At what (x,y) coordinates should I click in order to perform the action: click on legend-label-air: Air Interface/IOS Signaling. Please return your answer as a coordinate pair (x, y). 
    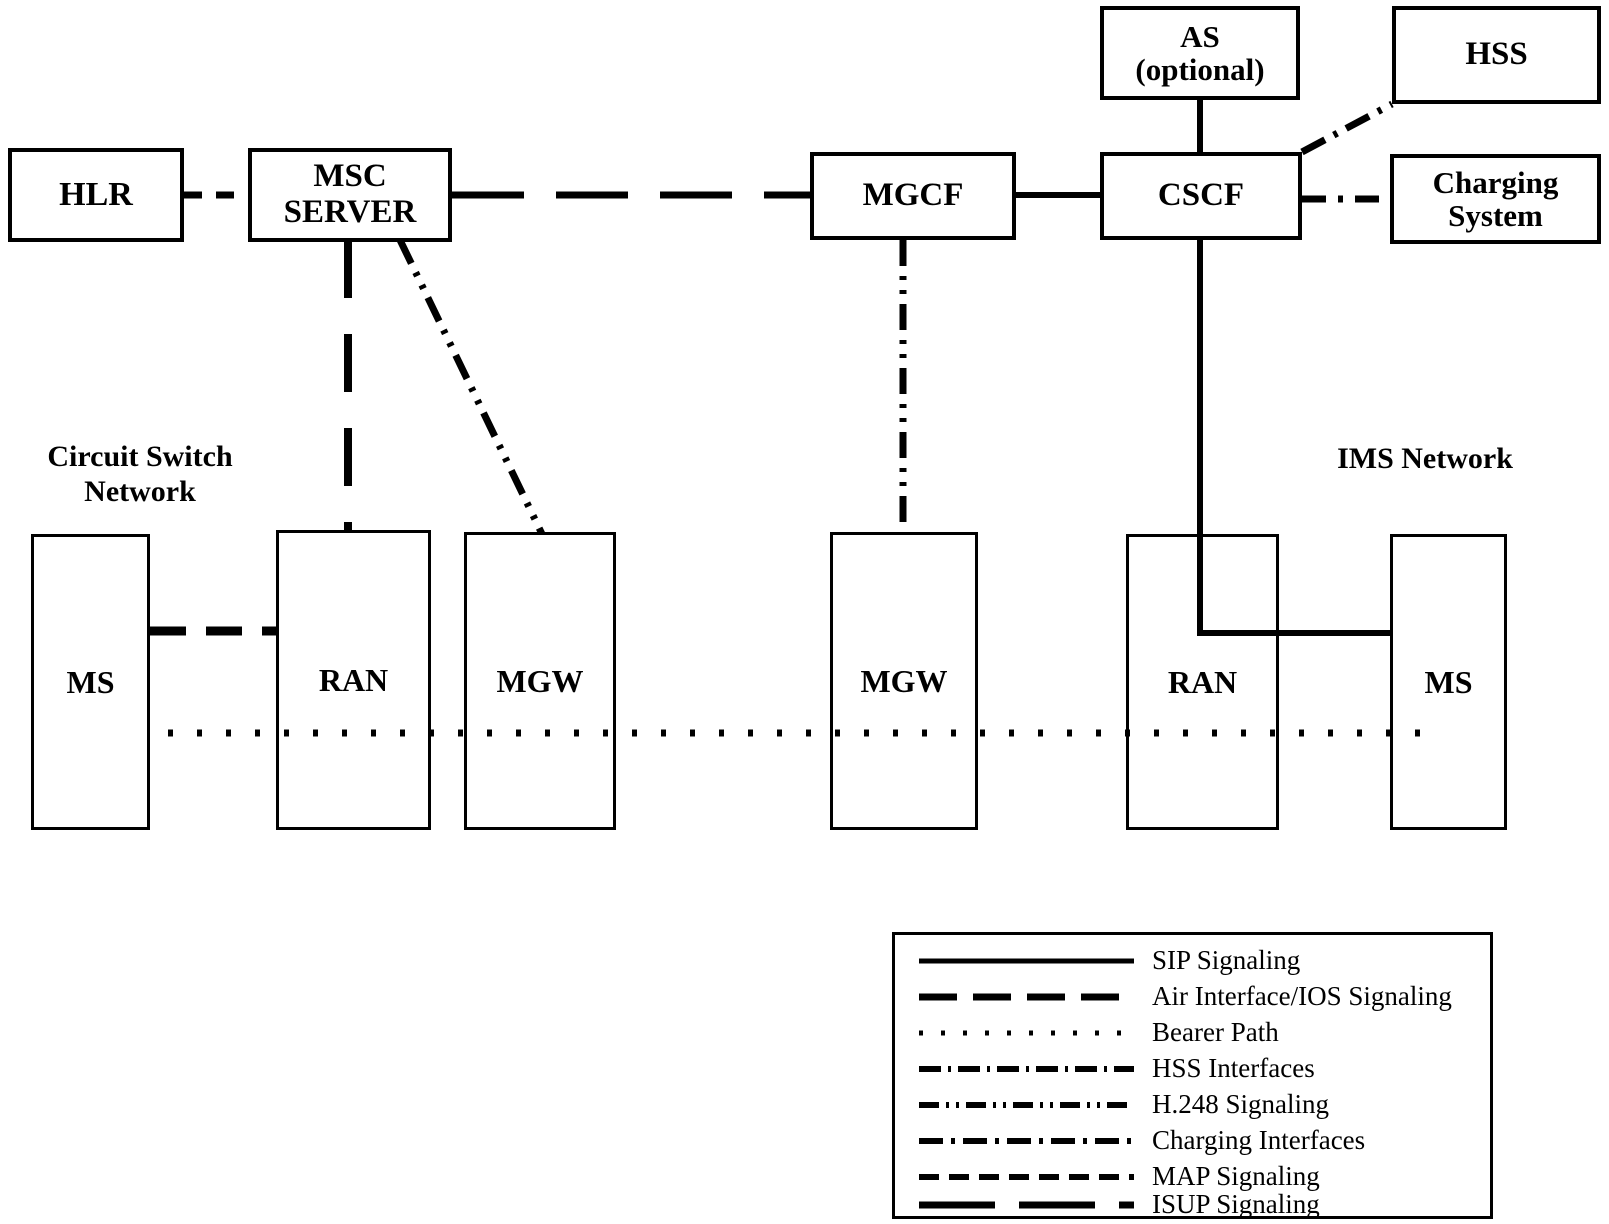
    Looking at the image, I should click on (1302, 995).